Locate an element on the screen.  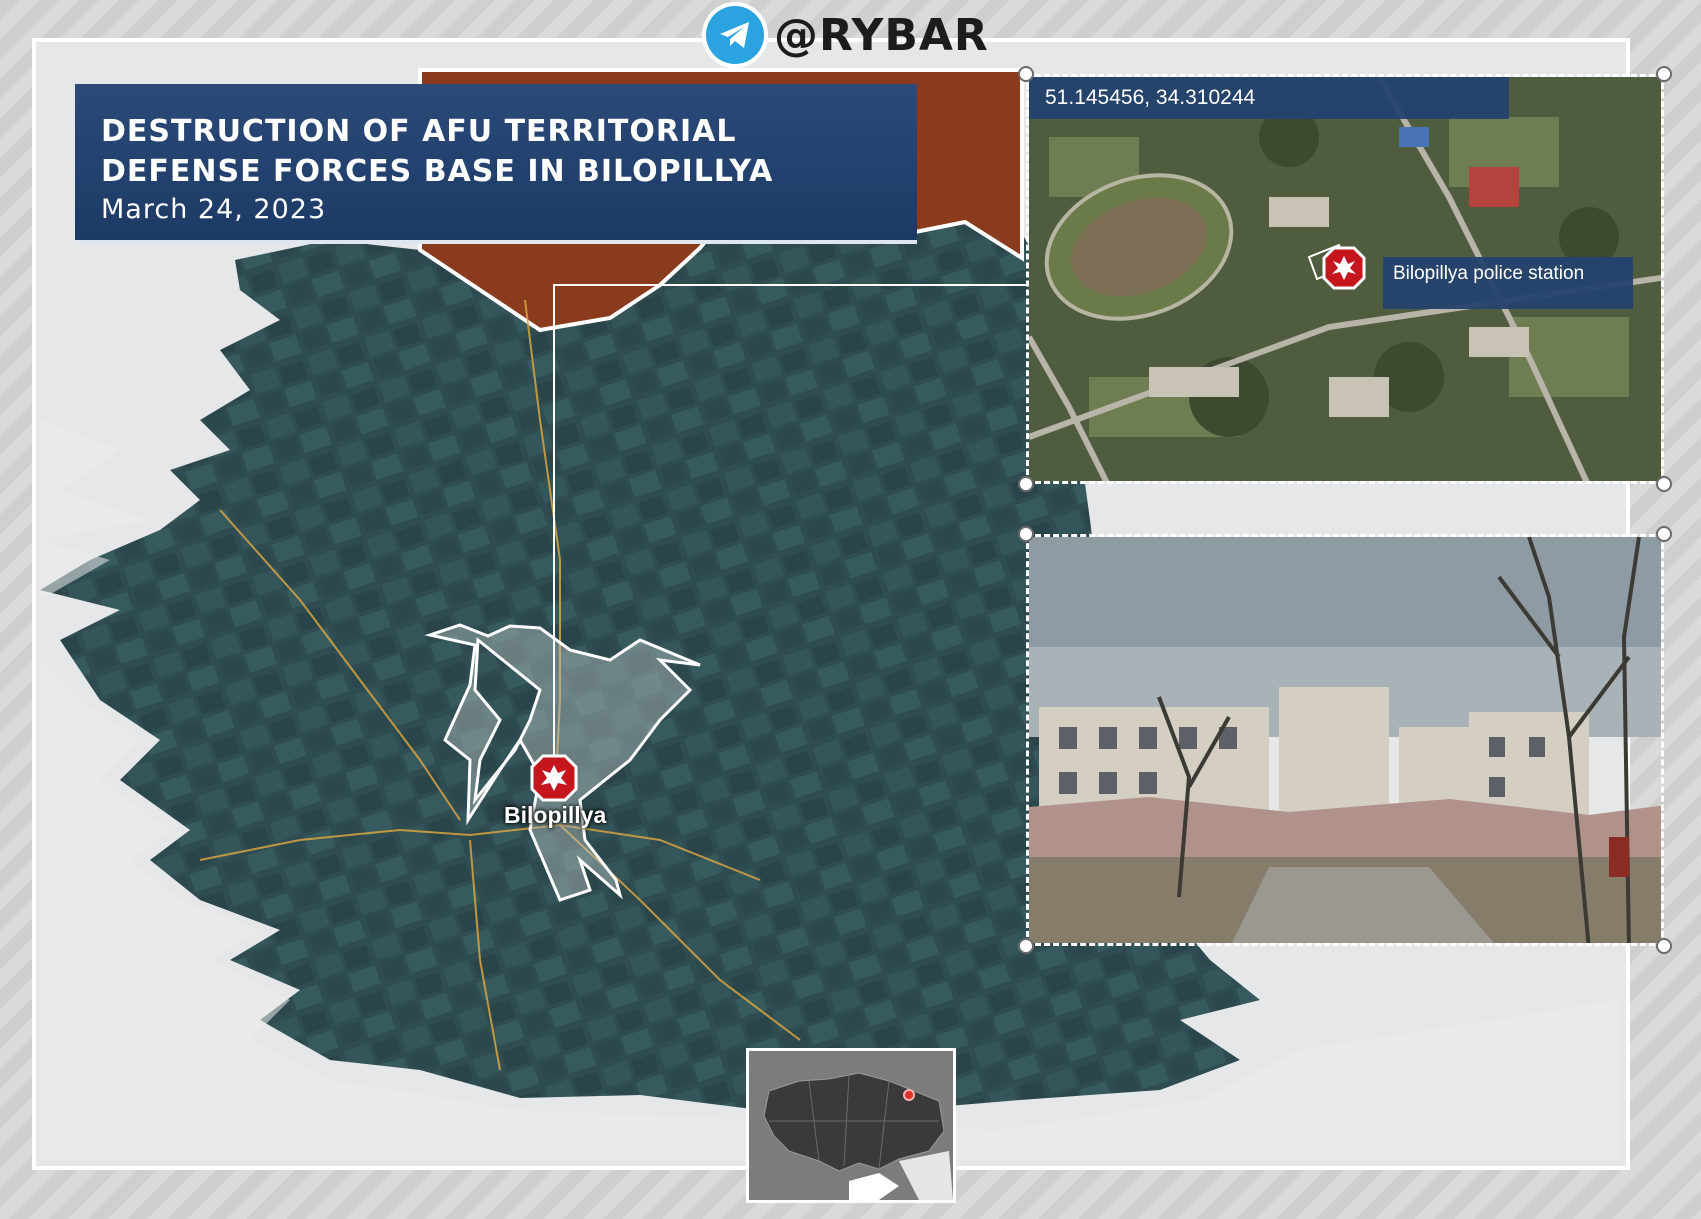
telegram-icon is located at coordinates (735, 35).